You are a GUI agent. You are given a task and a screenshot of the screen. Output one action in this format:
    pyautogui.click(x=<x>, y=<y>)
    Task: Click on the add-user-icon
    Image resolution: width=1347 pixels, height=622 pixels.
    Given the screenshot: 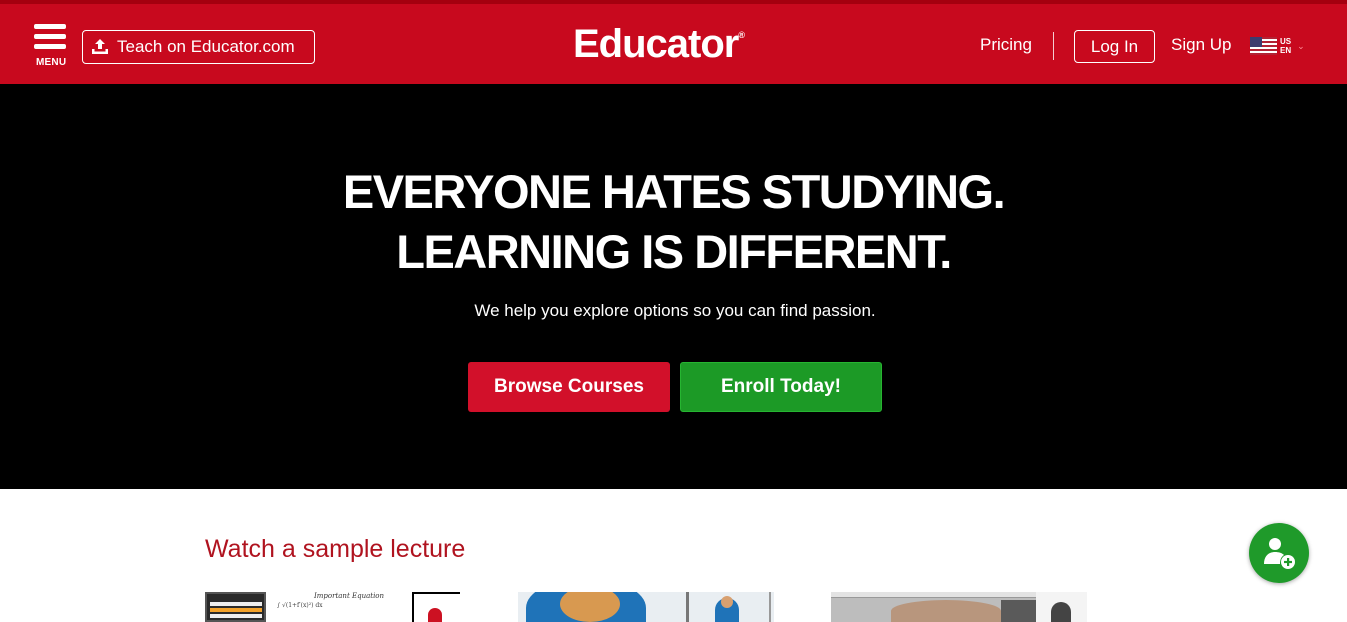 What is the action you would take?
    pyautogui.click(x=1279, y=553)
    